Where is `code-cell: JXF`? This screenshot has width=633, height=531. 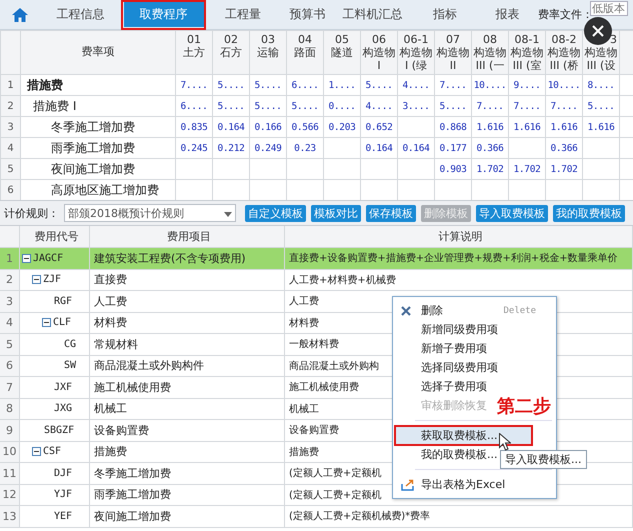
code-cell: JXF is located at coordinates (55, 387).